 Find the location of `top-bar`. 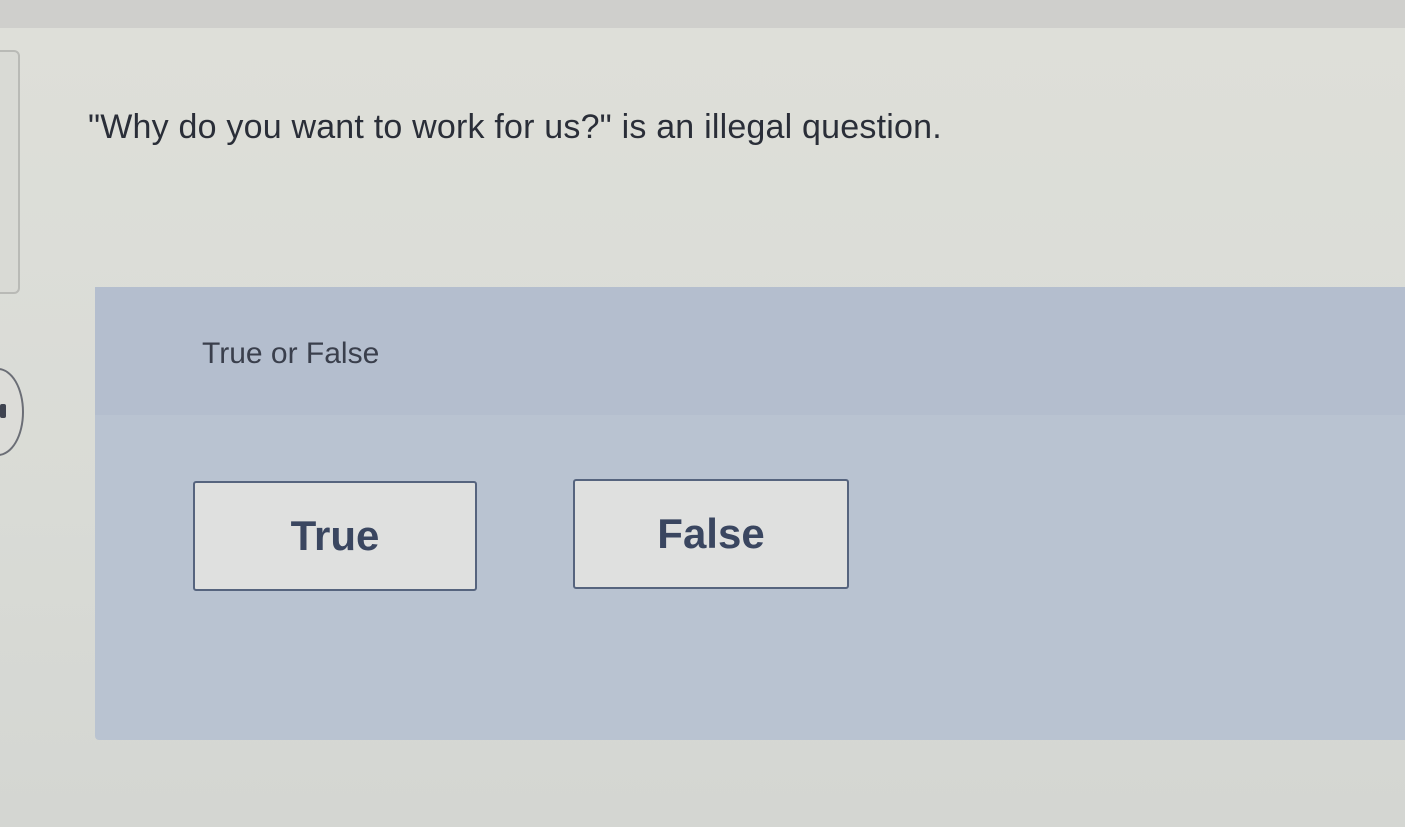

top-bar is located at coordinates (702, 15).